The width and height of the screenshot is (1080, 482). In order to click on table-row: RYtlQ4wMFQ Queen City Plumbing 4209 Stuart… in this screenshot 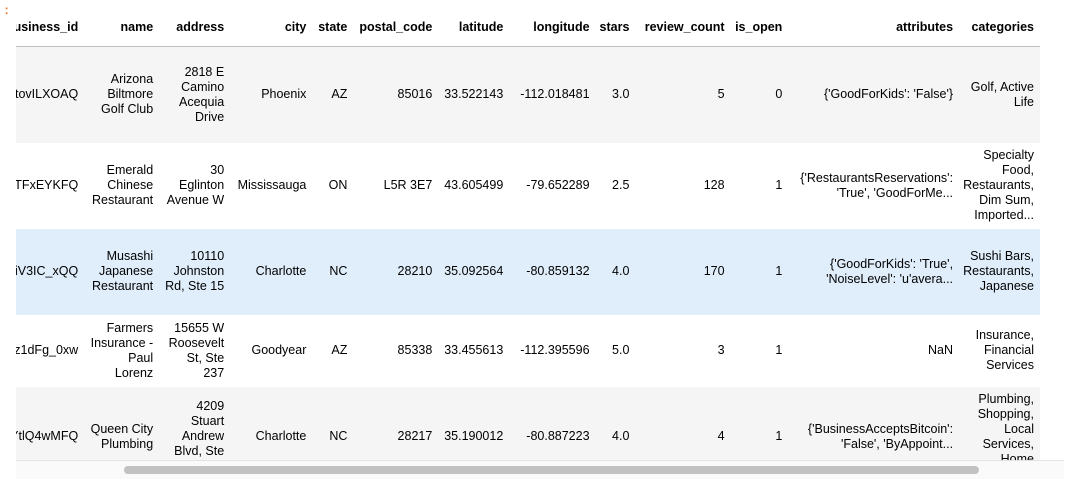, I will do `click(528, 423)`.